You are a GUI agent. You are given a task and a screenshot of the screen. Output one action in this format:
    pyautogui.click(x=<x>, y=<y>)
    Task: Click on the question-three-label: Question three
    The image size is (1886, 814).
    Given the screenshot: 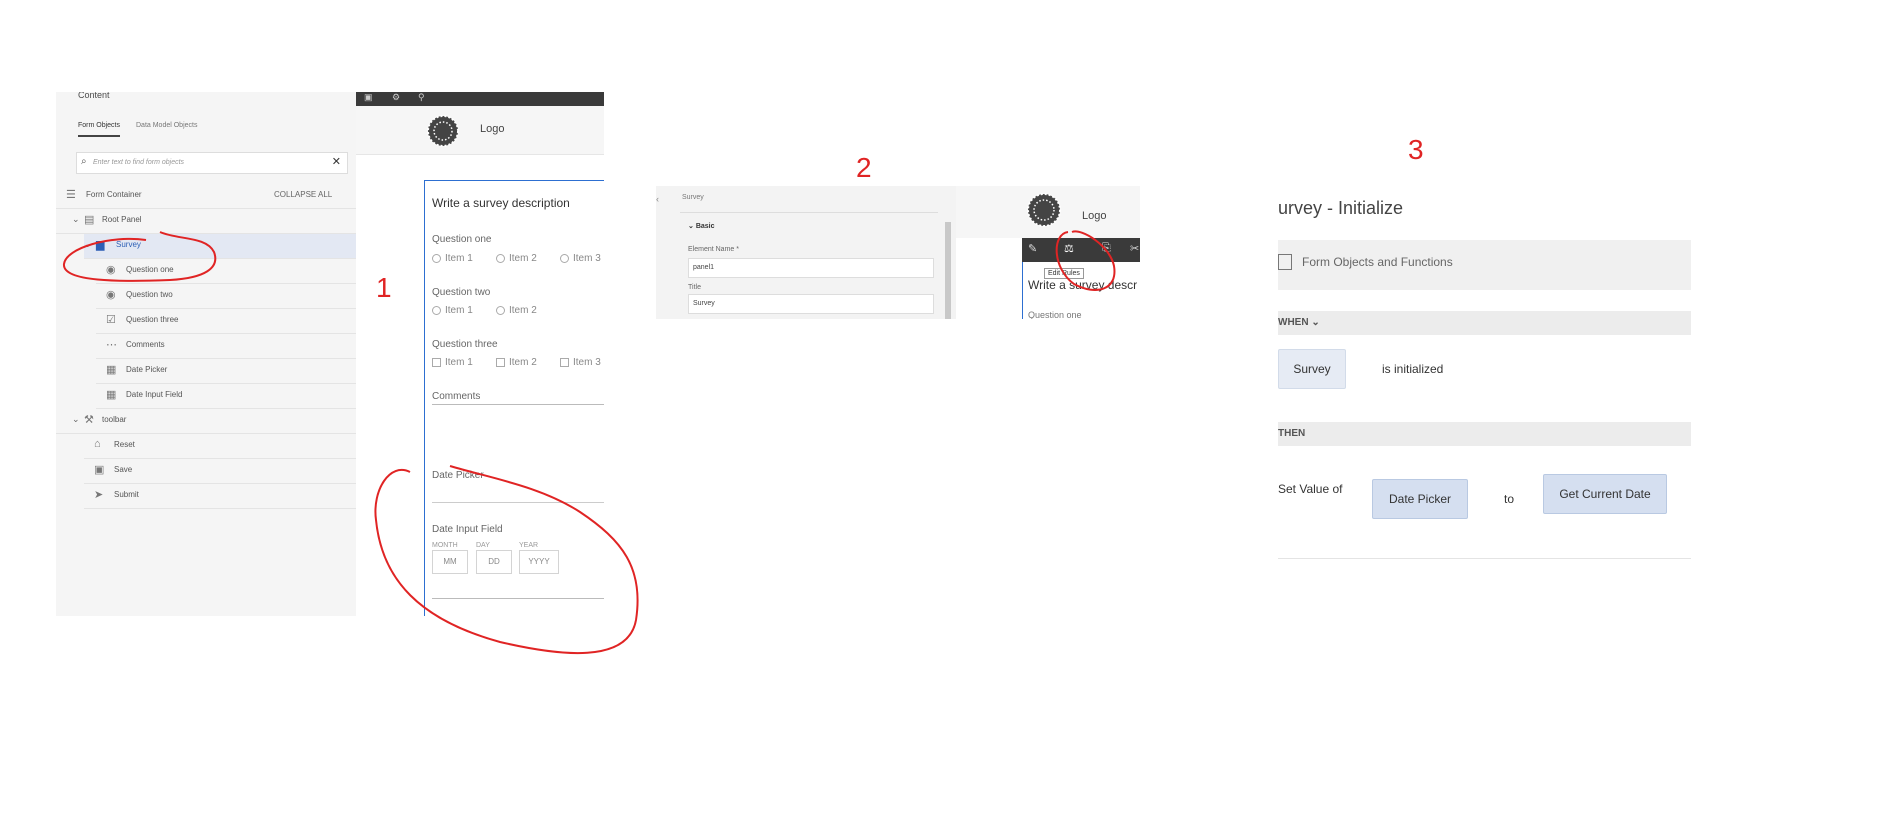 What is the action you would take?
    pyautogui.click(x=465, y=344)
    